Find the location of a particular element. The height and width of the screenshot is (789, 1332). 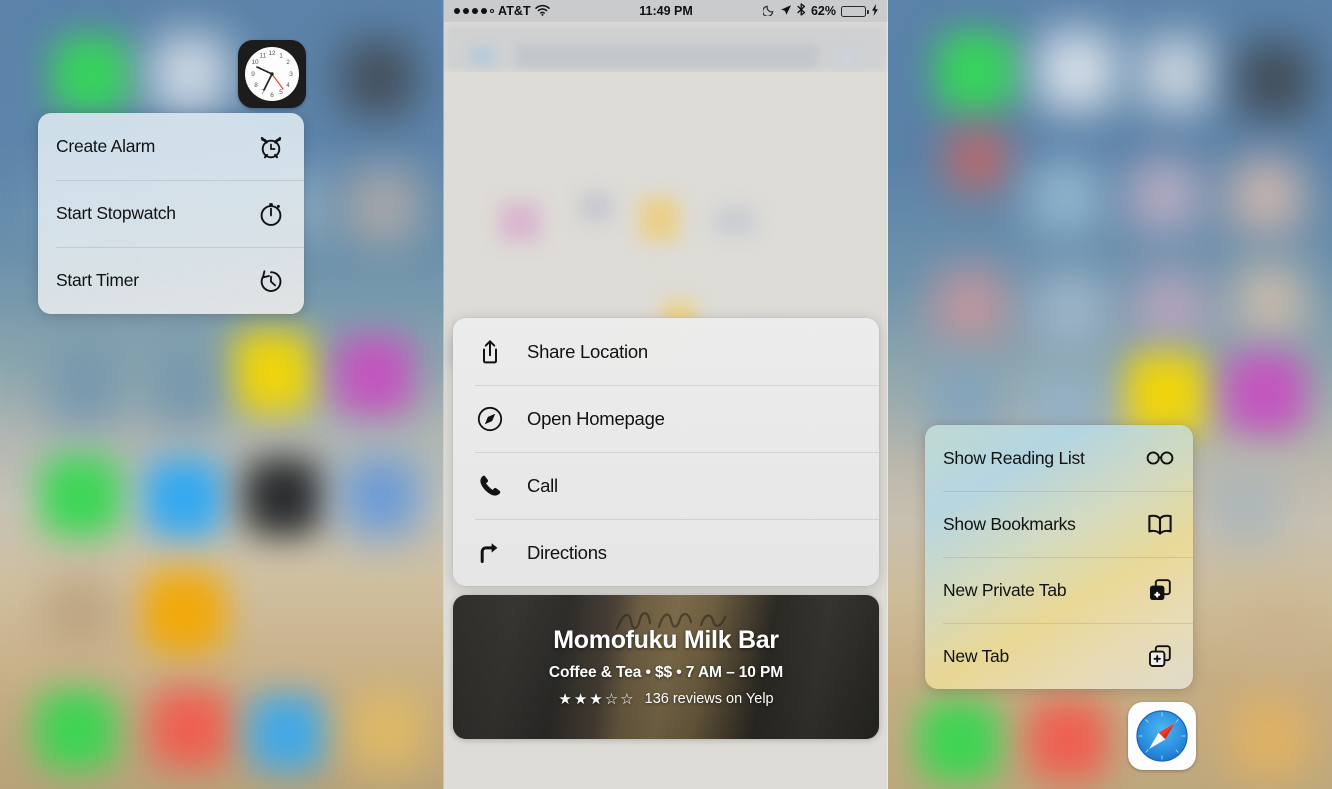

new-private-tab-icon is located at coordinates (1160, 590).